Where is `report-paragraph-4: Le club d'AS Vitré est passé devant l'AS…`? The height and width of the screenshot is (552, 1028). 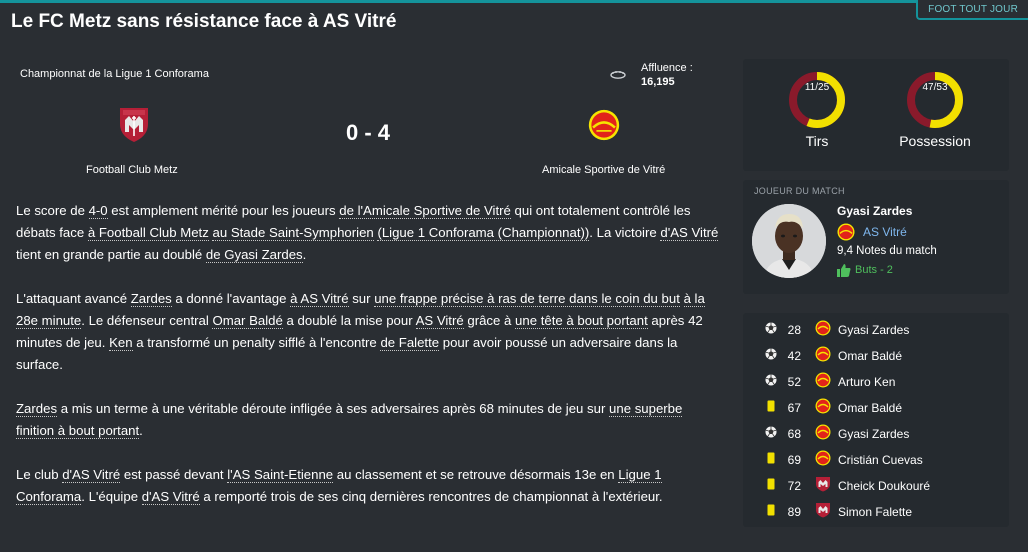
report-paragraph-4: Le club d'AS Vitré est passé devant l'AS… is located at coordinates (339, 486).